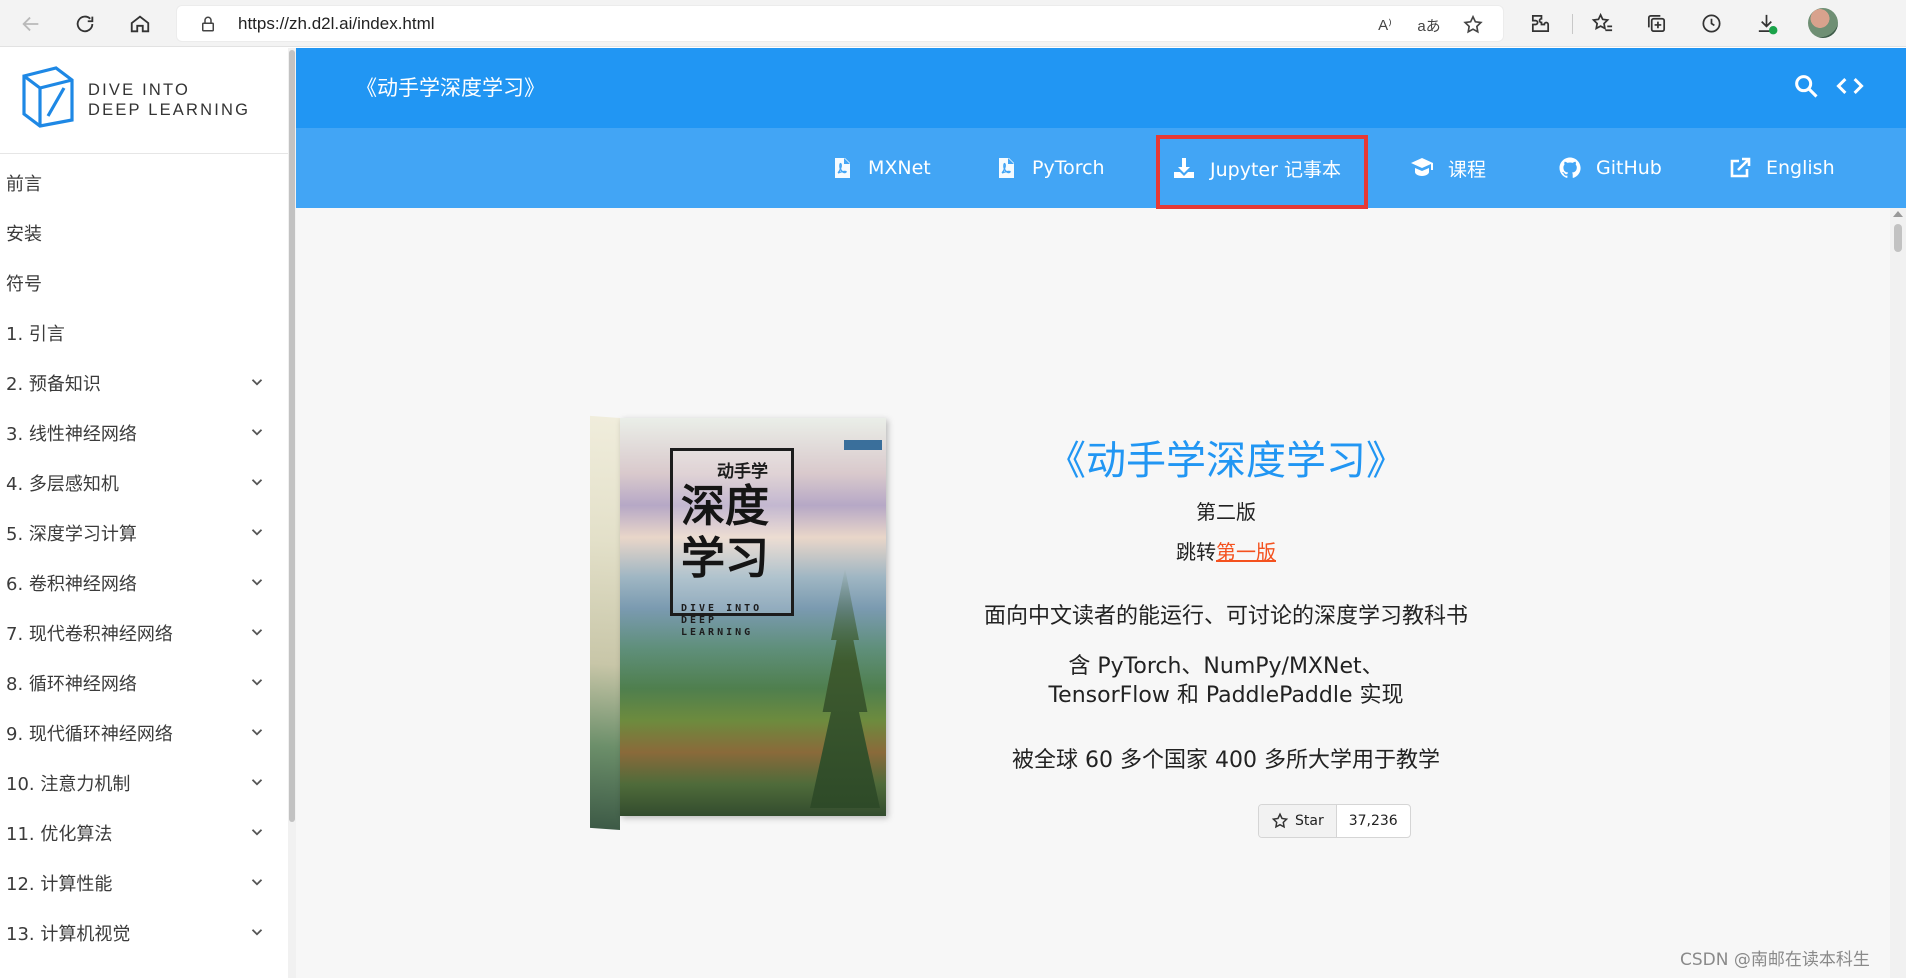 The height and width of the screenshot is (978, 1906). I want to click on home-icon, so click(140, 24).